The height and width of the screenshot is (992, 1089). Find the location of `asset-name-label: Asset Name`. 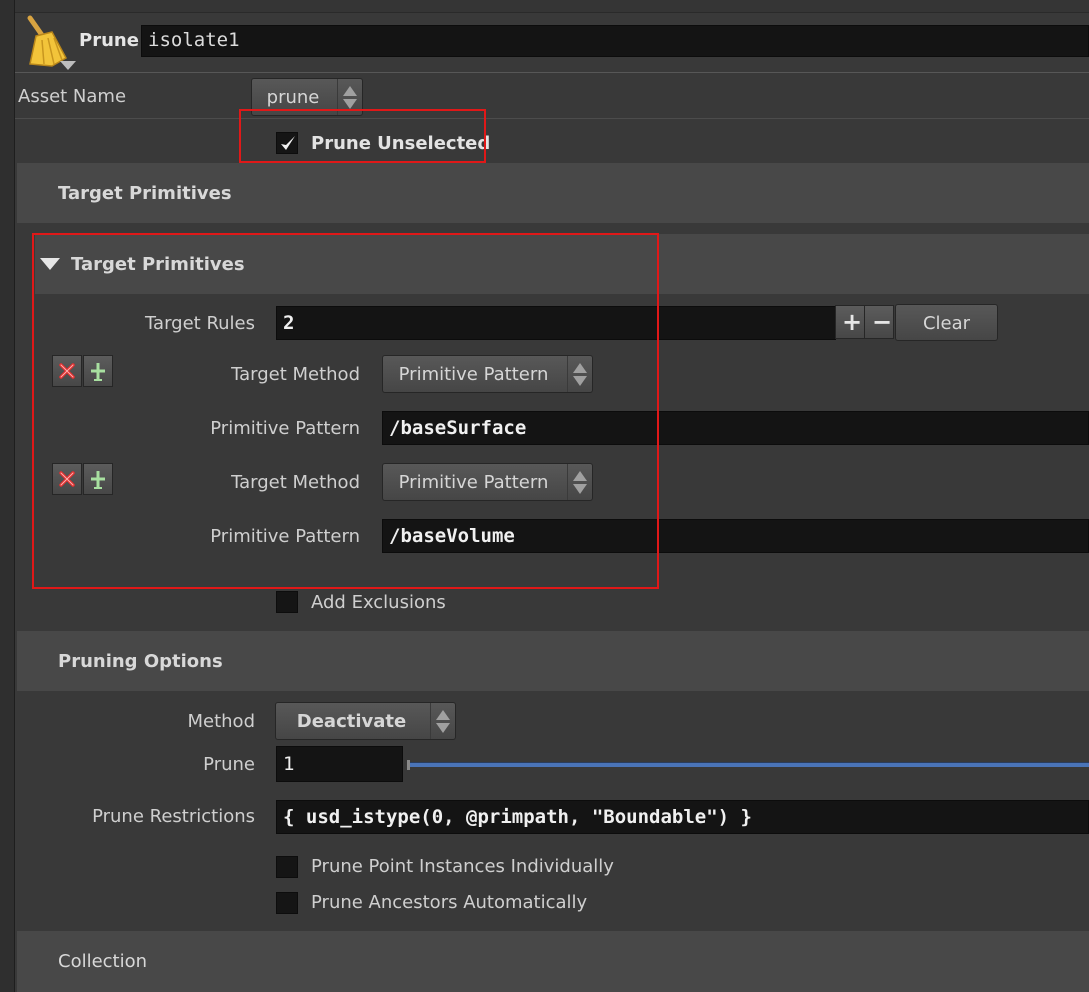

asset-name-label: Asset Name is located at coordinates (72, 96).